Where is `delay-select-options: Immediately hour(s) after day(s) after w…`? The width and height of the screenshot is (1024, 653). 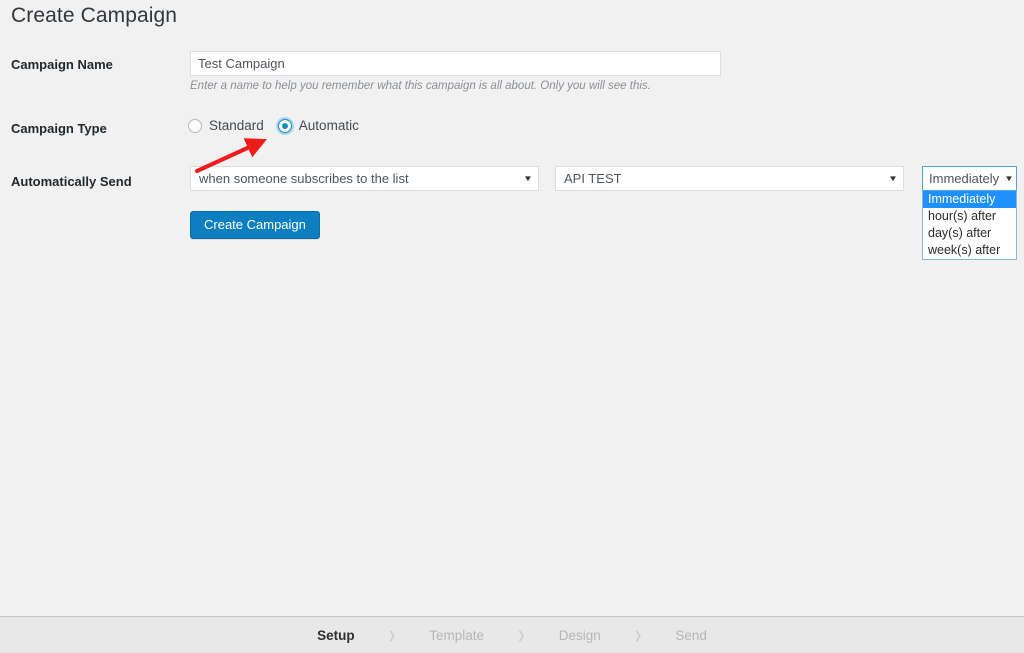
delay-select-options: Immediately hour(s) after day(s) after w… is located at coordinates (969, 225).